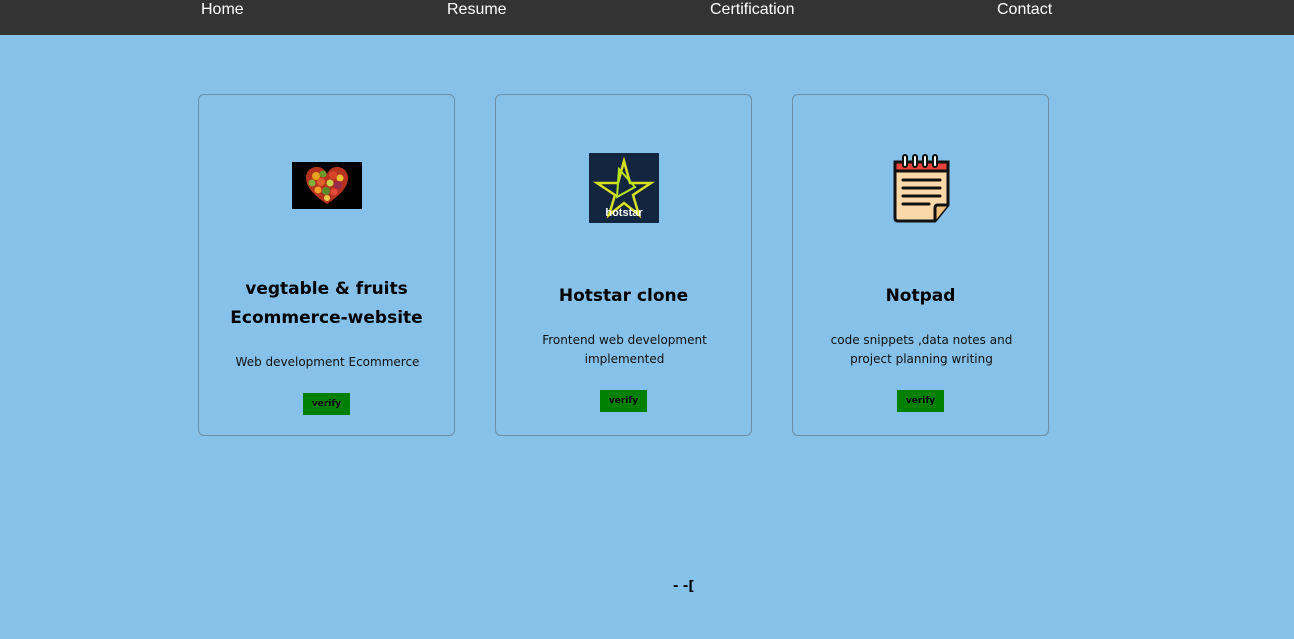 The width and height of the screenshot is (1294, 639). What do you see at coordinates (624, 188) in the screenshot?
I see `hotstar-logo: hotstar` at bounding box center [624, 188].